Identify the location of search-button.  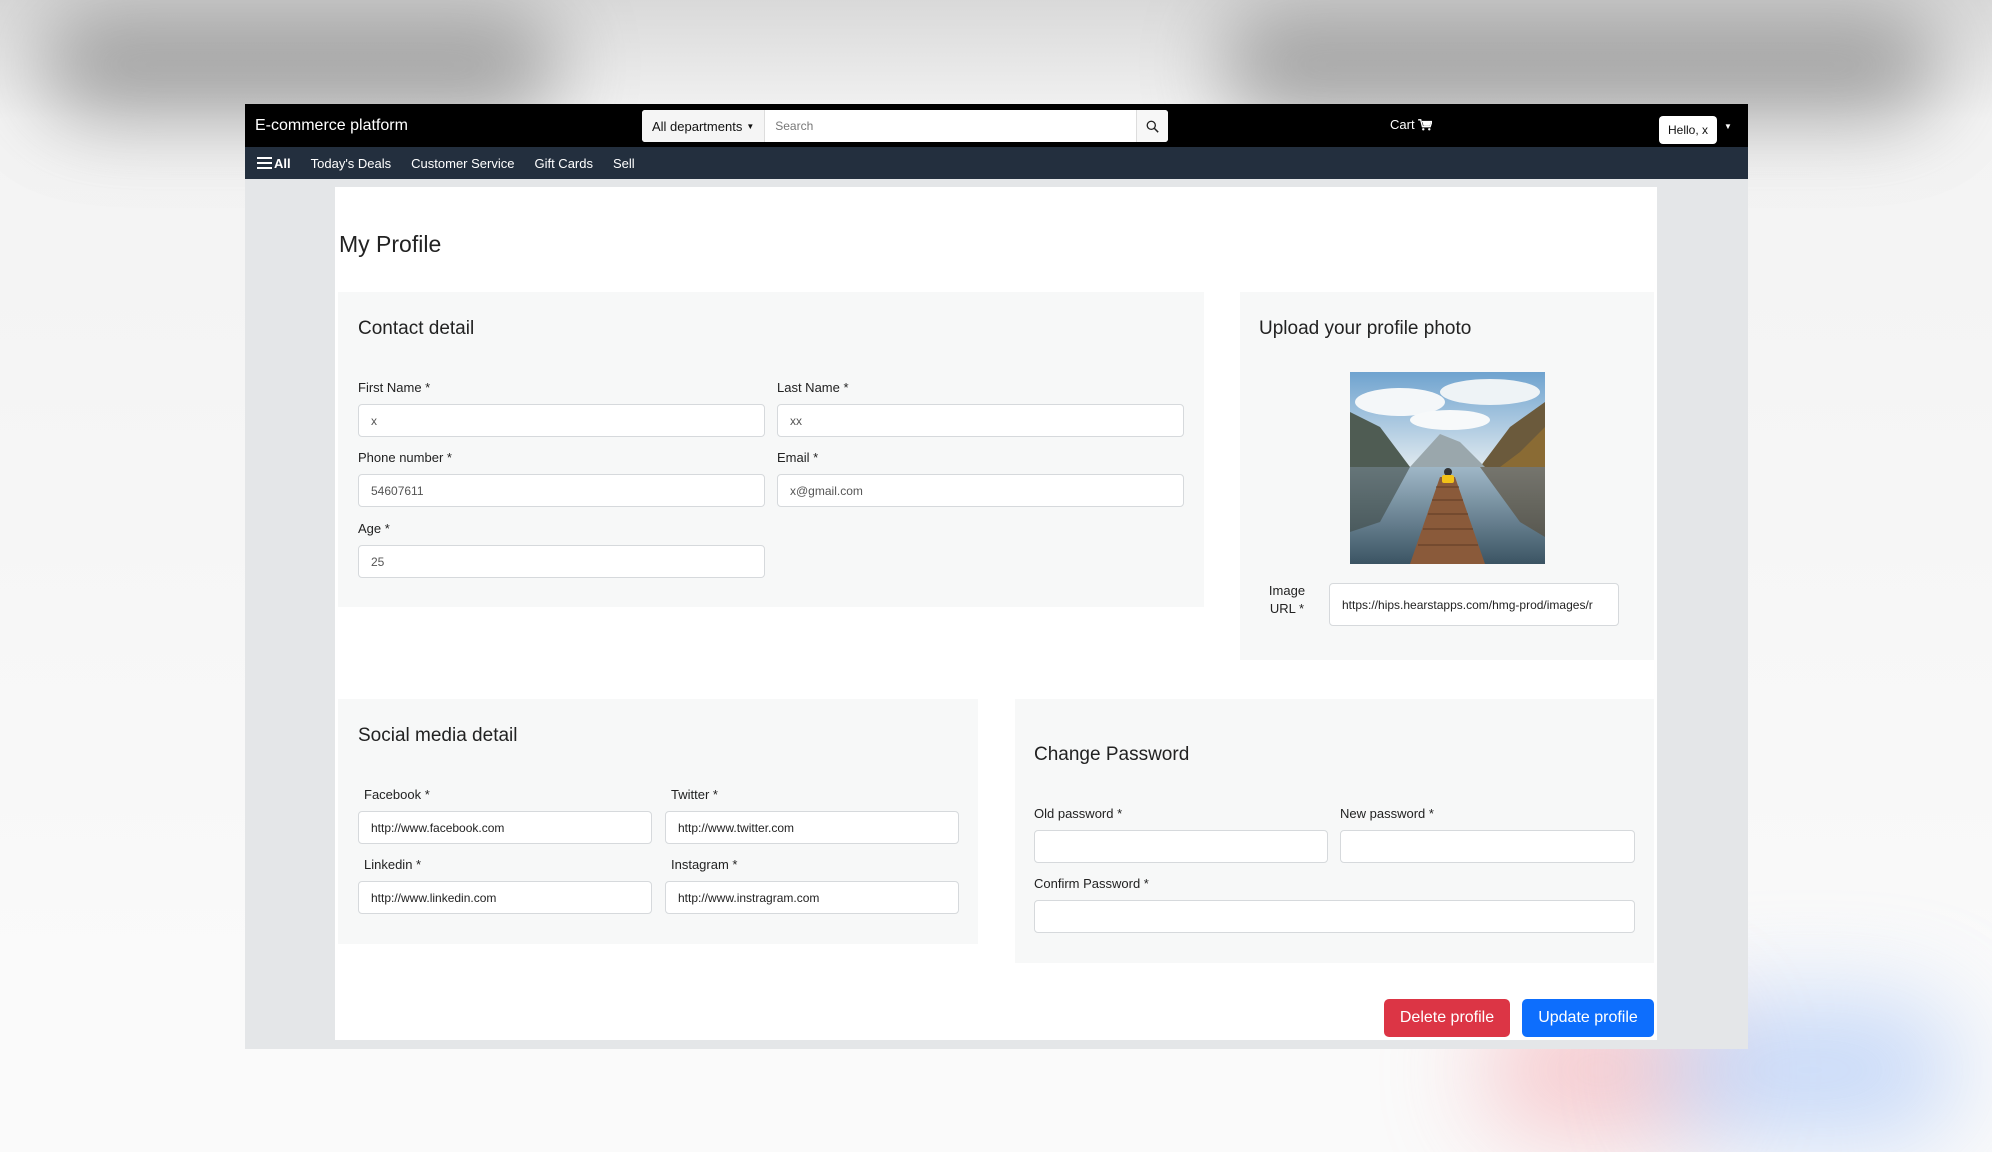
(1152, 126).